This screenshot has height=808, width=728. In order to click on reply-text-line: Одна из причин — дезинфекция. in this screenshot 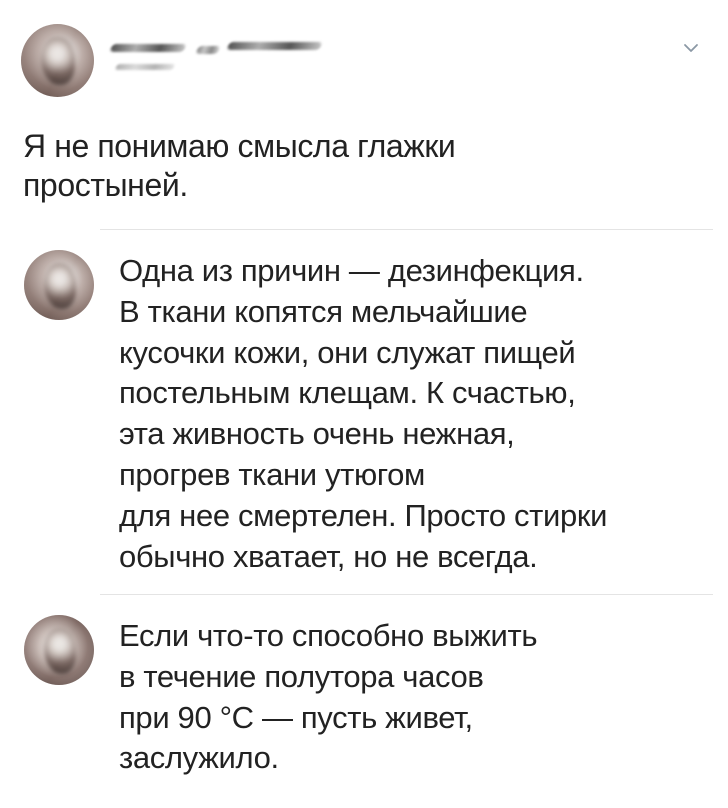, I will do `click(351, 270)`.